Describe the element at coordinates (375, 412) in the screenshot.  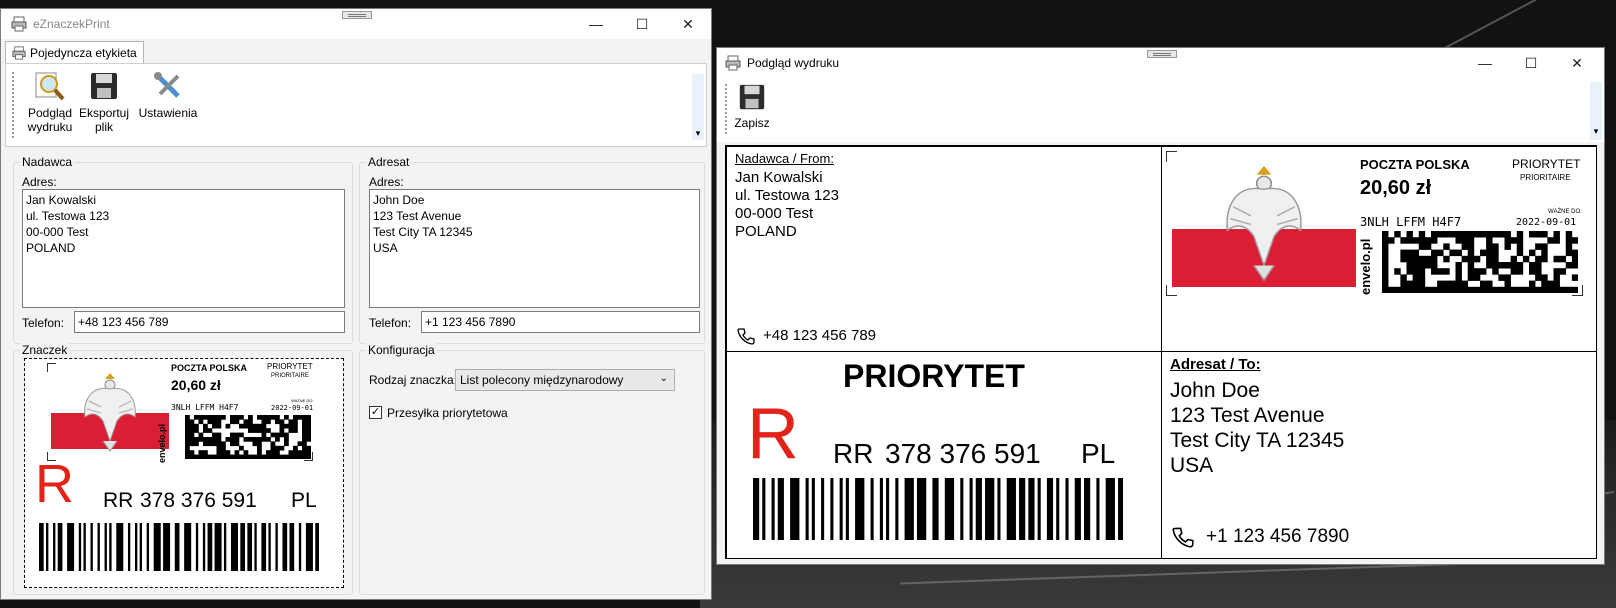
I see `priority-checkbox: ✓` at that location.